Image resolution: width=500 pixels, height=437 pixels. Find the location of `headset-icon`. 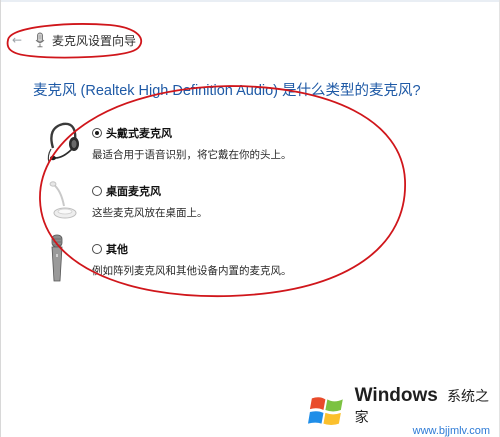

headset-icon is located at coordinates (63, 142).